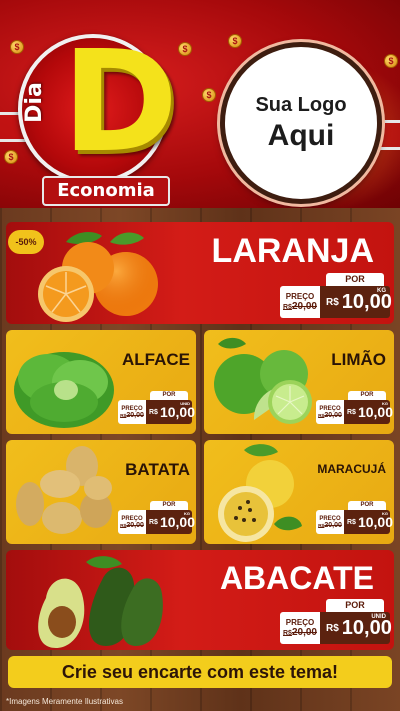 The width and height of the screenshot is (400, 711). I want to click on lettuce-image, so click(64, 390).